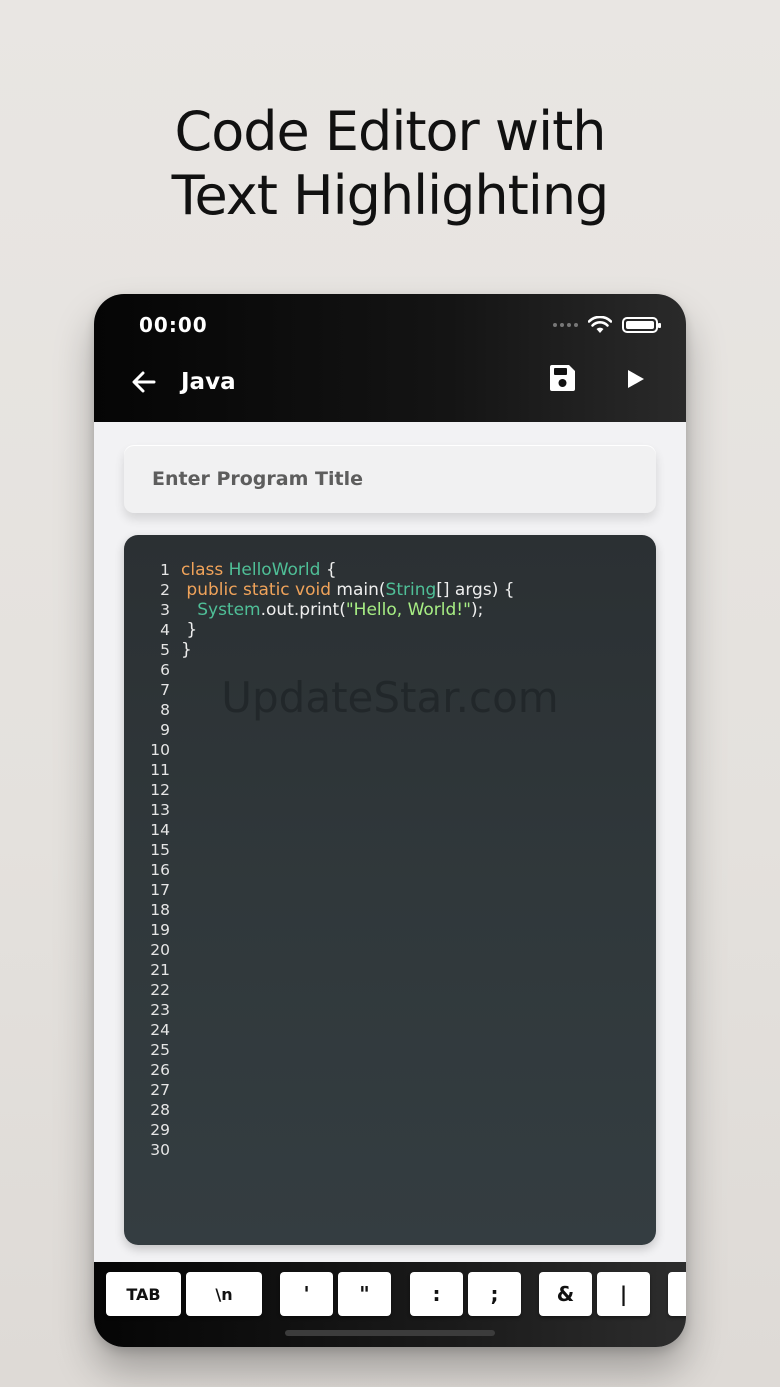 Image resolution: width=780 pixels, height=1387 pixels. I want to click on line-number: 25, so click(160, 1050).